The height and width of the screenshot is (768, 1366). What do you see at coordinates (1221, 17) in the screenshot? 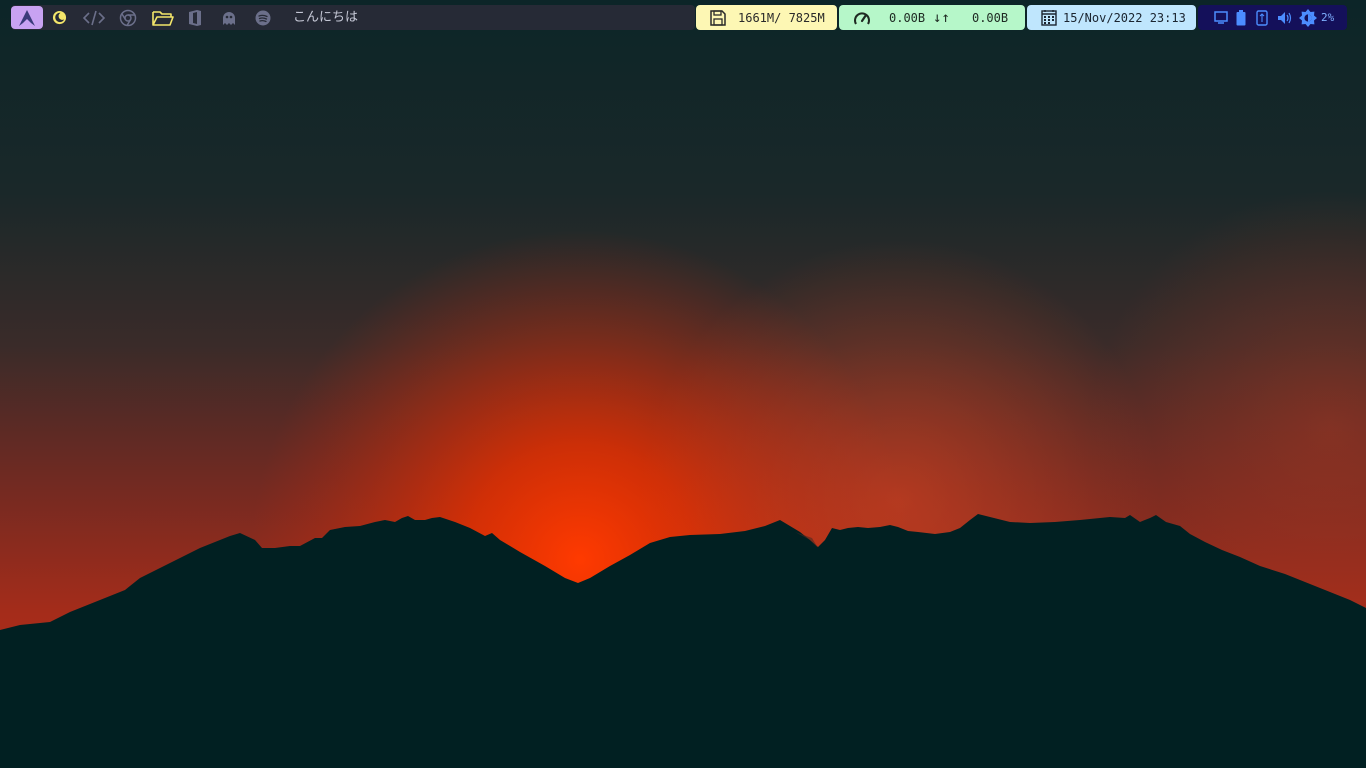
I see `monitor-icon` at bounding box center [1221, 17].